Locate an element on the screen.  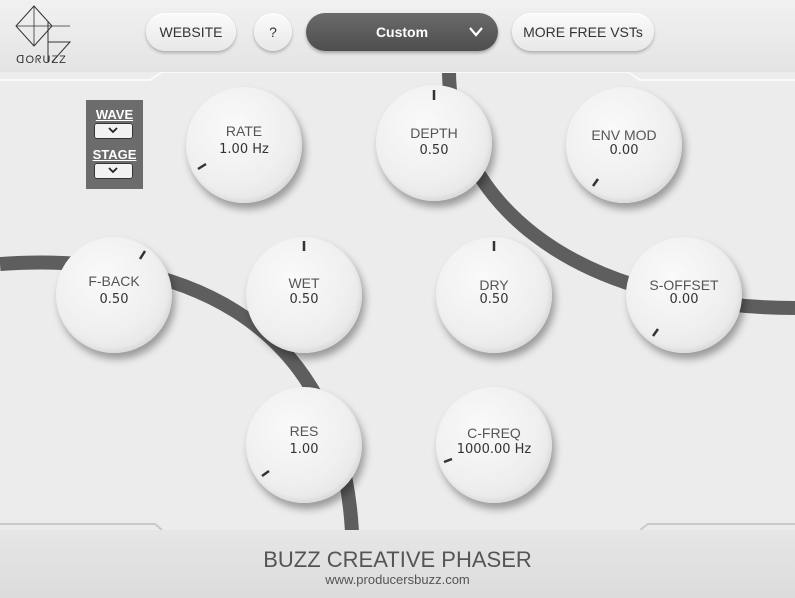
rate-knob: RATE 1.00 Hz is located at coordinates (244, 145).